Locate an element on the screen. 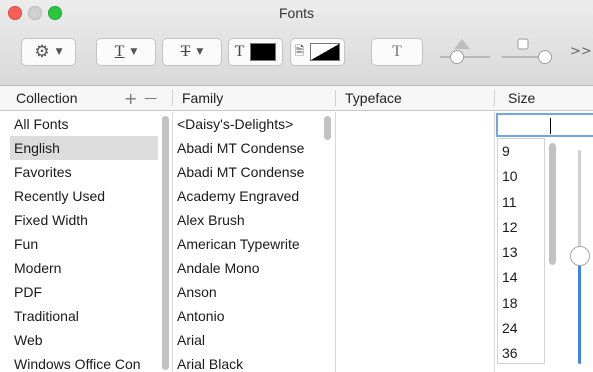 Image resolution: width=593 pixels, height=372 pixels. family-row: Alex Brush is located at coordinates (246, 220).